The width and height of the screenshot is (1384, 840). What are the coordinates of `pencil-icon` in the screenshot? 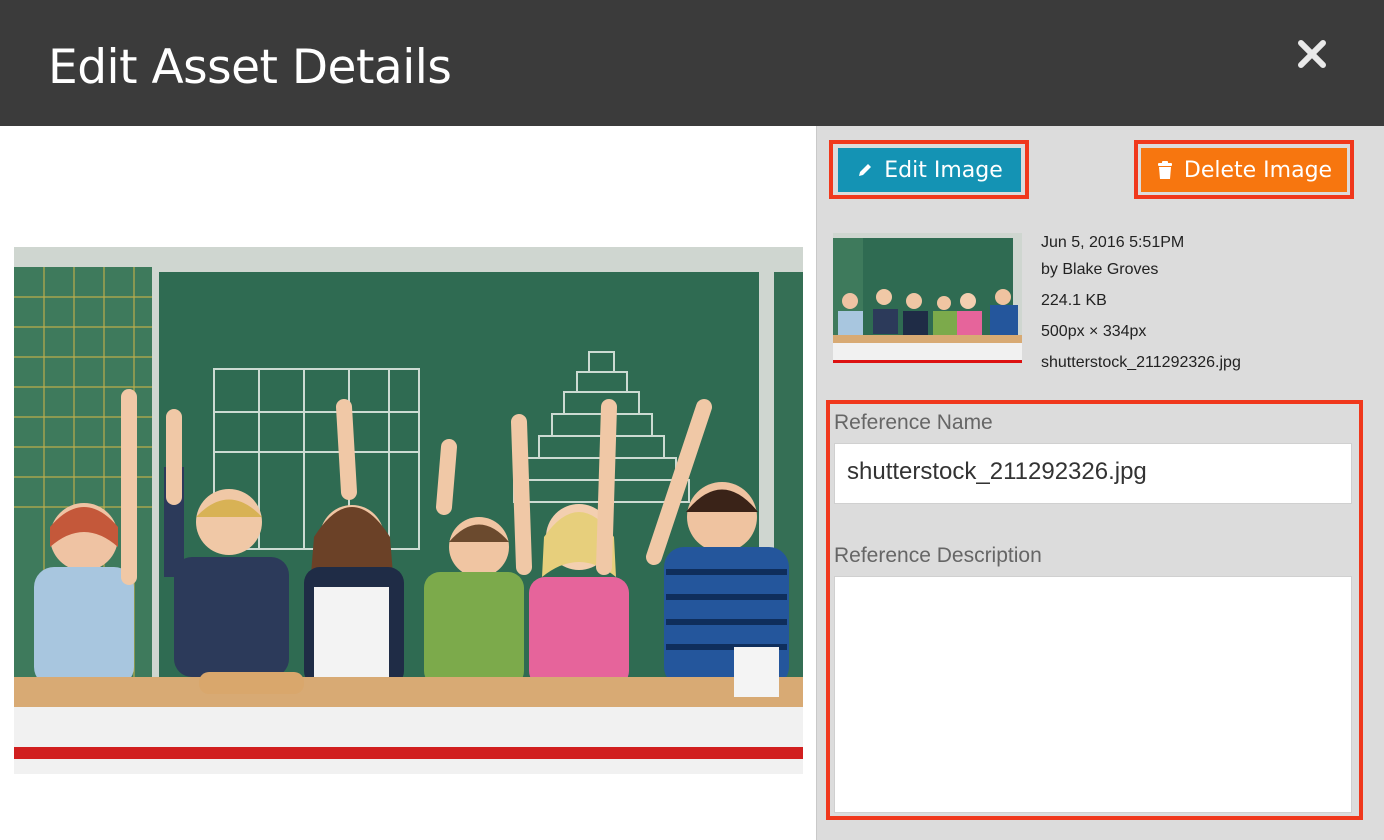 It's located at (865, 170).